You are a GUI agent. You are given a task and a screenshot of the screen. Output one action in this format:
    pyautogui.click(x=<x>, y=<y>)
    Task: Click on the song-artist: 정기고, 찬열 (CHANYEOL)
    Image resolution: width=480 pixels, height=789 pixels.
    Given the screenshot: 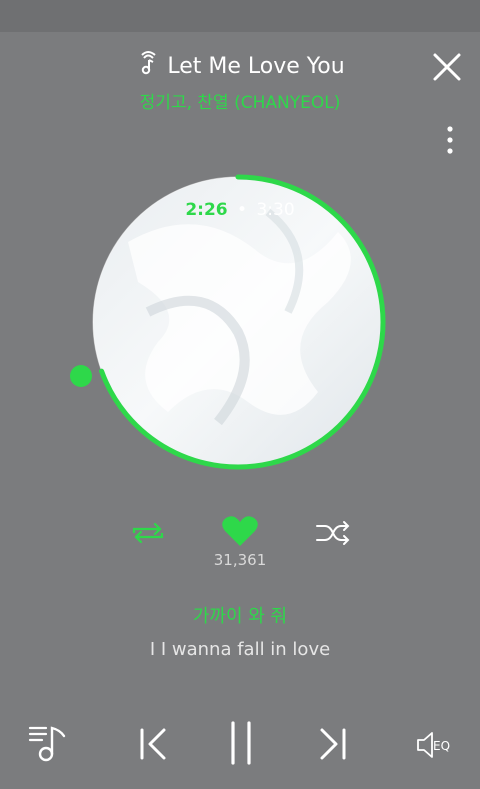 What is the action you would take?
    pyautogui.click(x=240, y=100)
    